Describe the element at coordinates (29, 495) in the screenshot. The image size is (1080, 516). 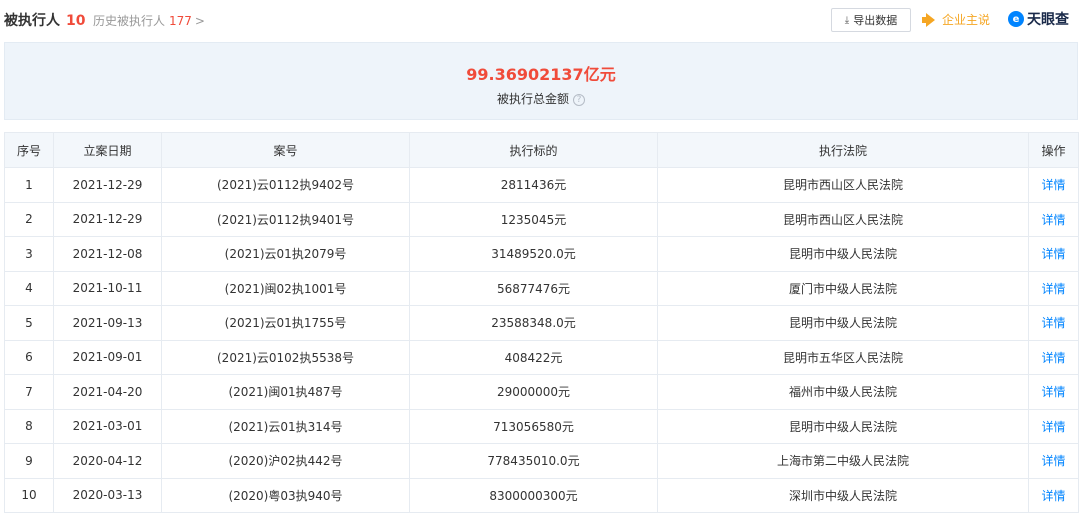
I see `row-index: 10` at that location.